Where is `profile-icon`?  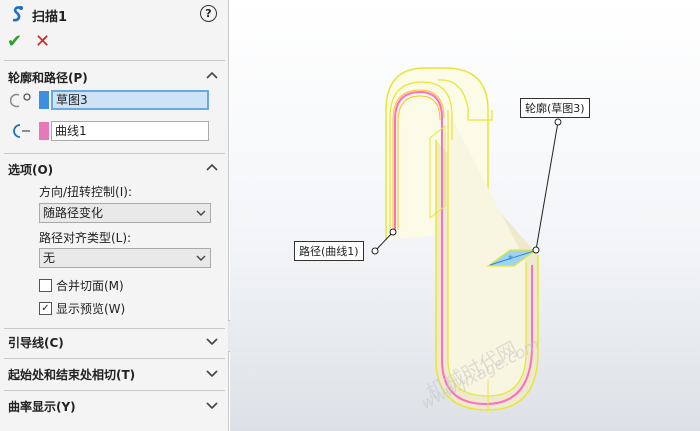 profile-icon is located at coordinates (20, 100).